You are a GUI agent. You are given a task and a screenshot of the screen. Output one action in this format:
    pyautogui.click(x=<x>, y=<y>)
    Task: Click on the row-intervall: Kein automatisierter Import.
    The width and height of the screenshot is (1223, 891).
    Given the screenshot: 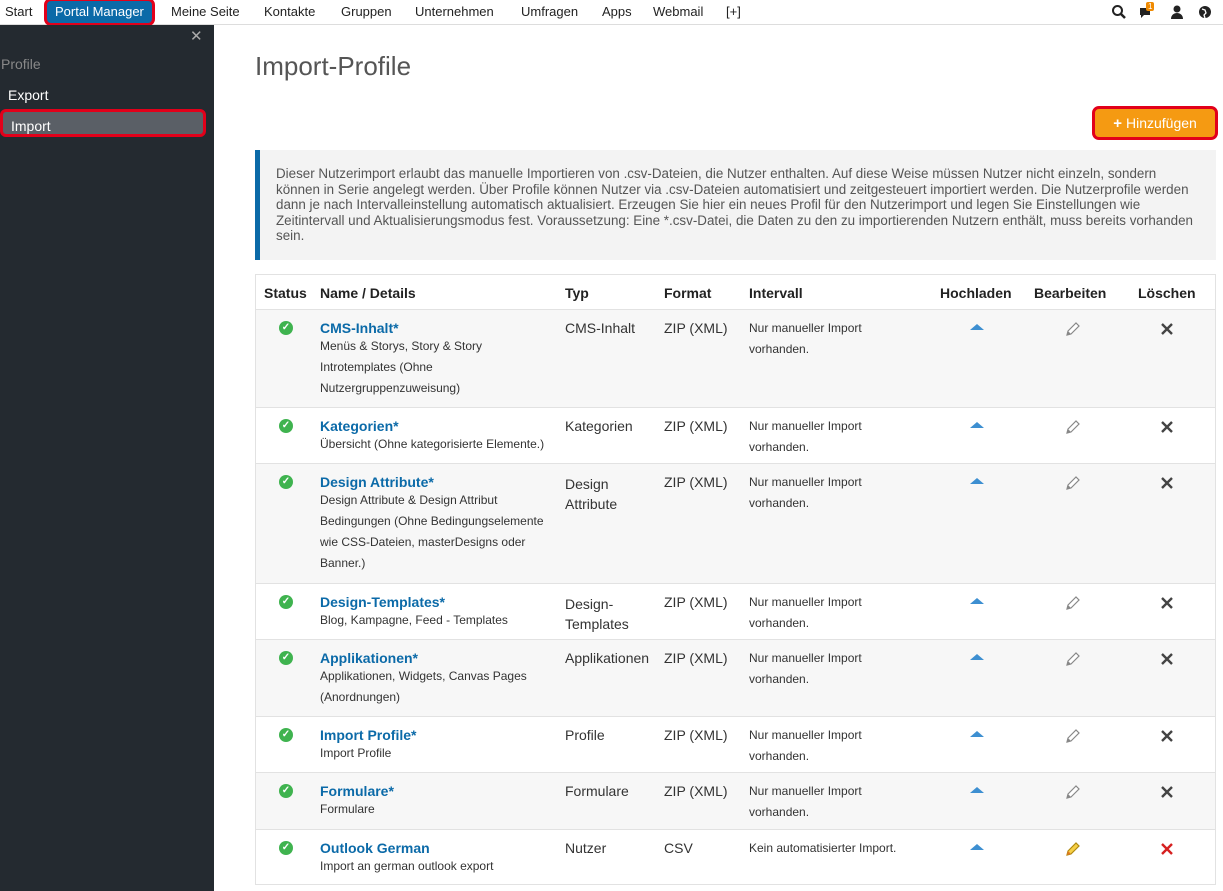 What is the action you would take?
    pyautogui.click(x=823, y=848)
    